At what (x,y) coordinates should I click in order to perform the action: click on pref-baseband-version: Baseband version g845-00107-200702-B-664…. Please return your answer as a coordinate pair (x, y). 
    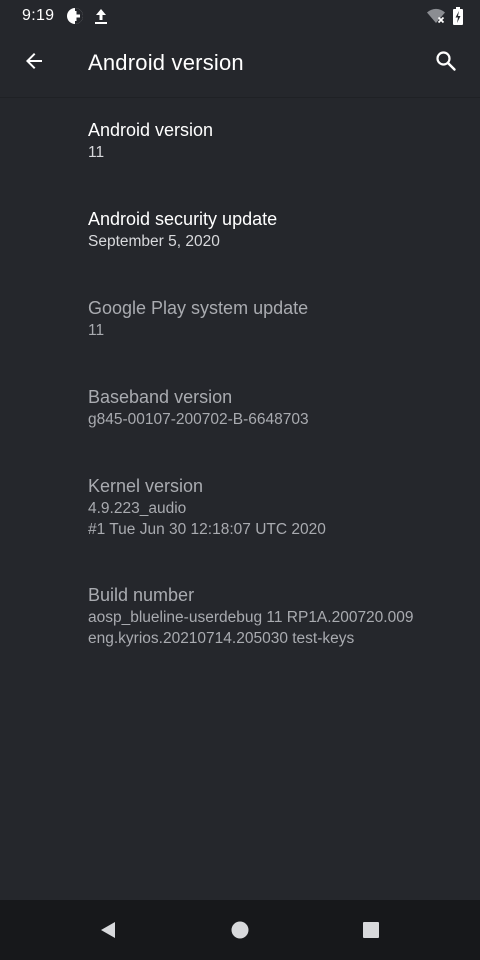
    Looking at the image, I should click on (278, 407).